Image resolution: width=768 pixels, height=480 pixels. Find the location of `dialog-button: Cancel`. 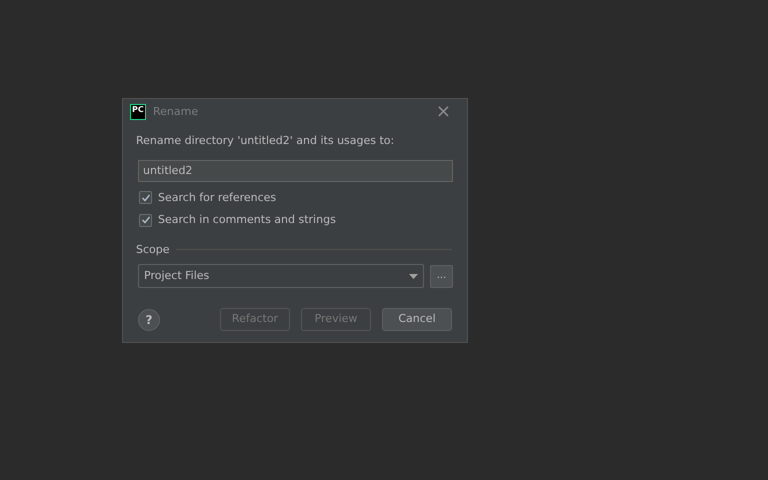

dialog-button: Cancel is located at coordinates (417, 319).